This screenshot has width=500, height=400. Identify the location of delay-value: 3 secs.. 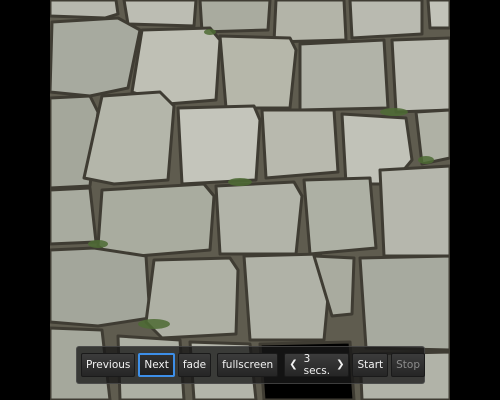
(317, 365).